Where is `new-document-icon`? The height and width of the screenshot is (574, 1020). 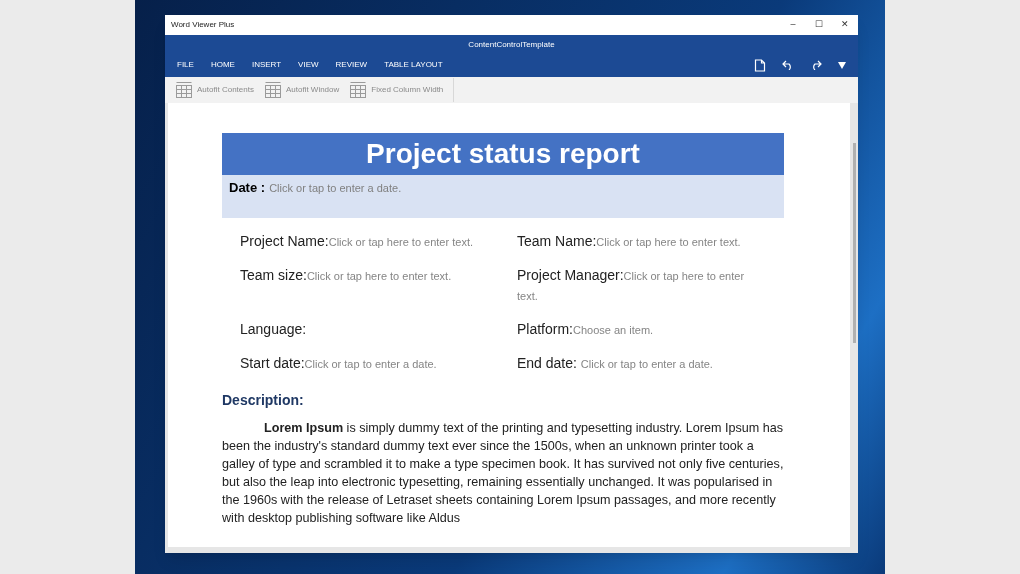 new-document-icon is located at coordinates (760, 65).